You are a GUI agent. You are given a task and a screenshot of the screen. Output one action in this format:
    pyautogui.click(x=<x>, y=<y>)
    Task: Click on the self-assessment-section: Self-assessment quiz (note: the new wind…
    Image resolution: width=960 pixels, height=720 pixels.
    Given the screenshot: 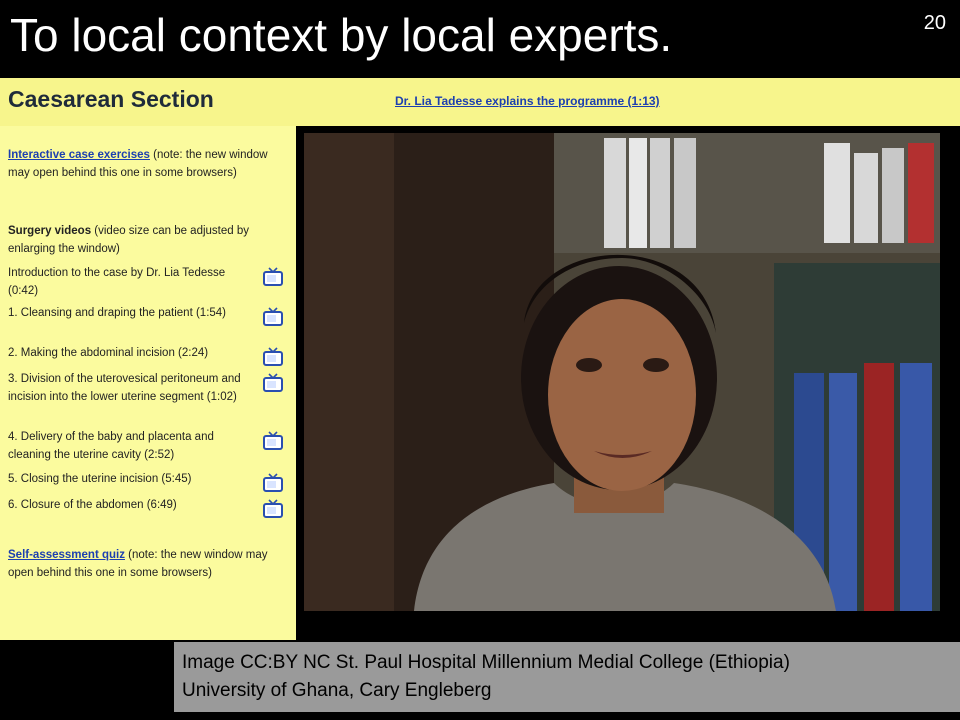 What is the action you would take?
    pyautogui.click(x=149, y=564)
    